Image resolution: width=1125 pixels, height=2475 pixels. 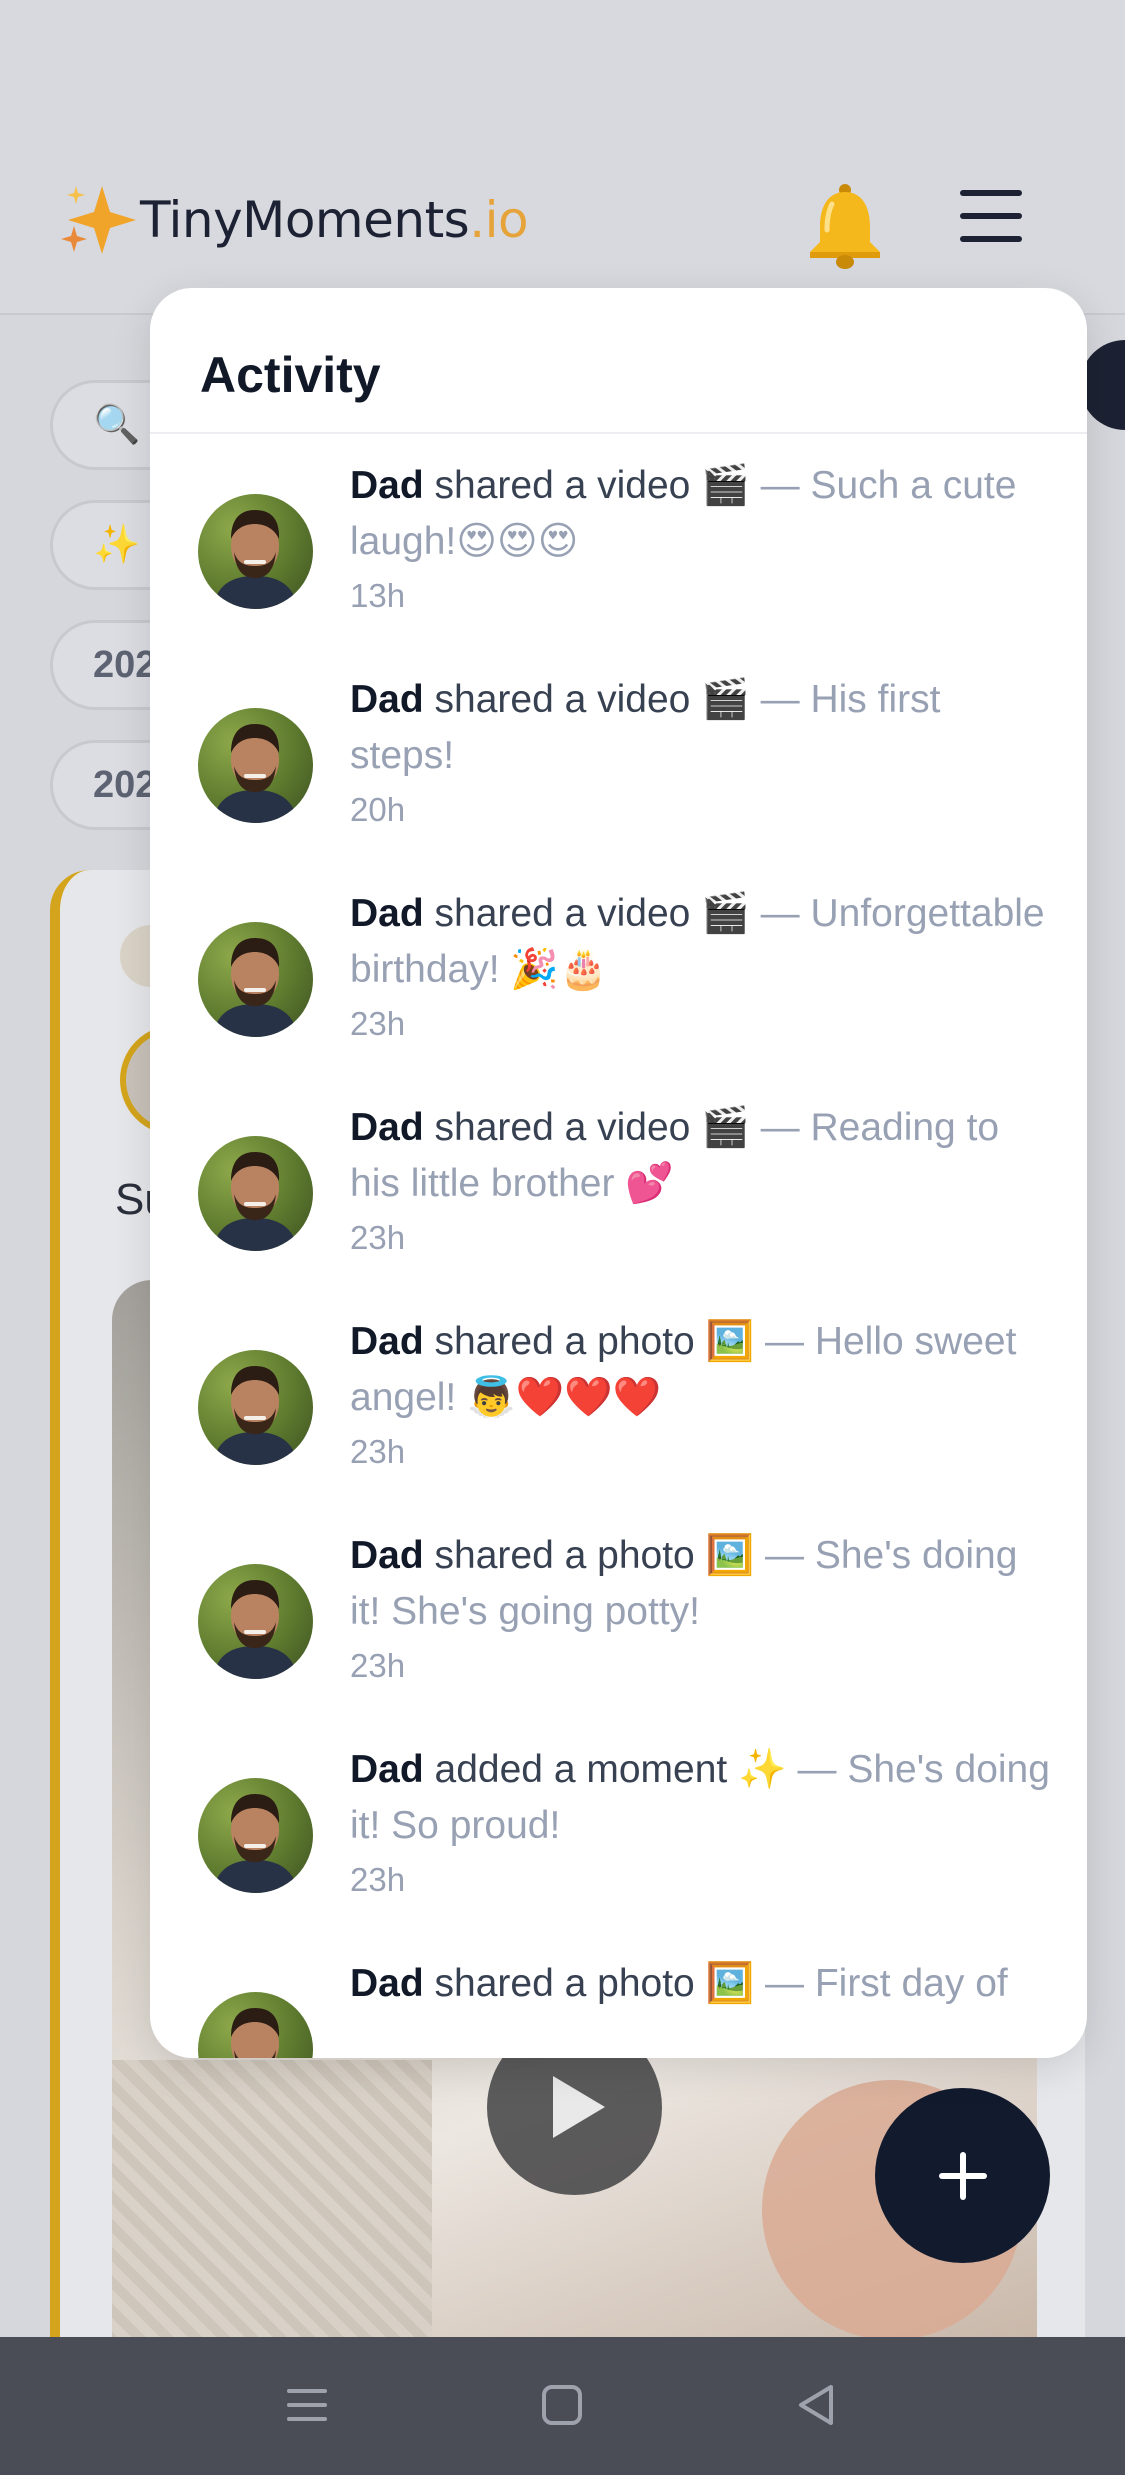 I want to click on play-icon, so click(x=579, y=2107).